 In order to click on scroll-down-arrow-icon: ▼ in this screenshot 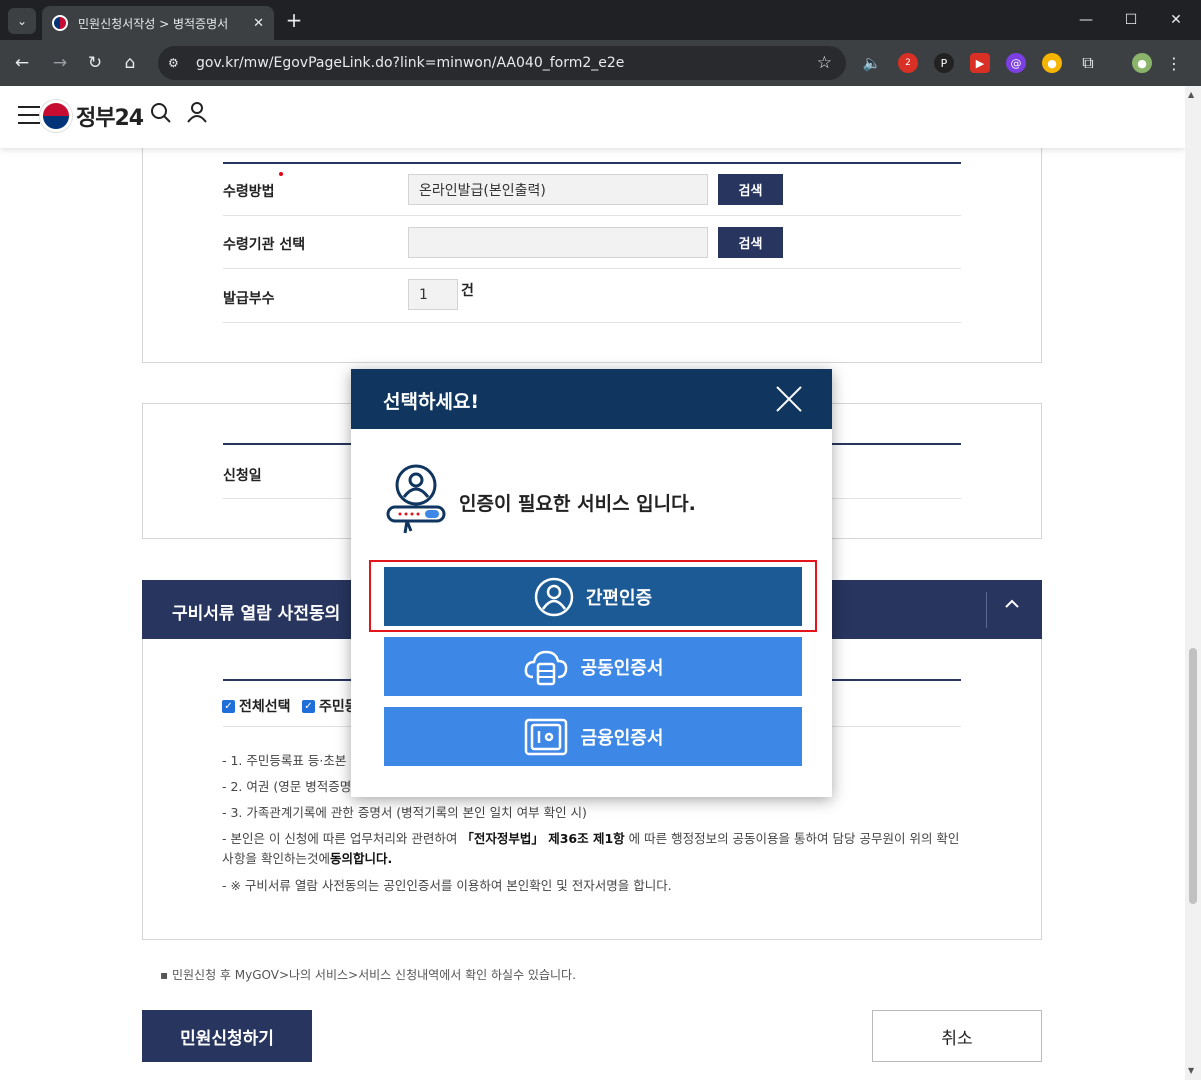, I will do `click(1191, 1070)`.